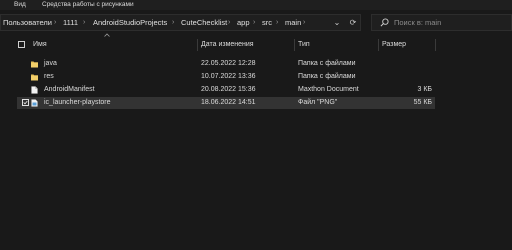 This screenshot has height=250, width=512. I want to click on search-input, so click(449, 22).